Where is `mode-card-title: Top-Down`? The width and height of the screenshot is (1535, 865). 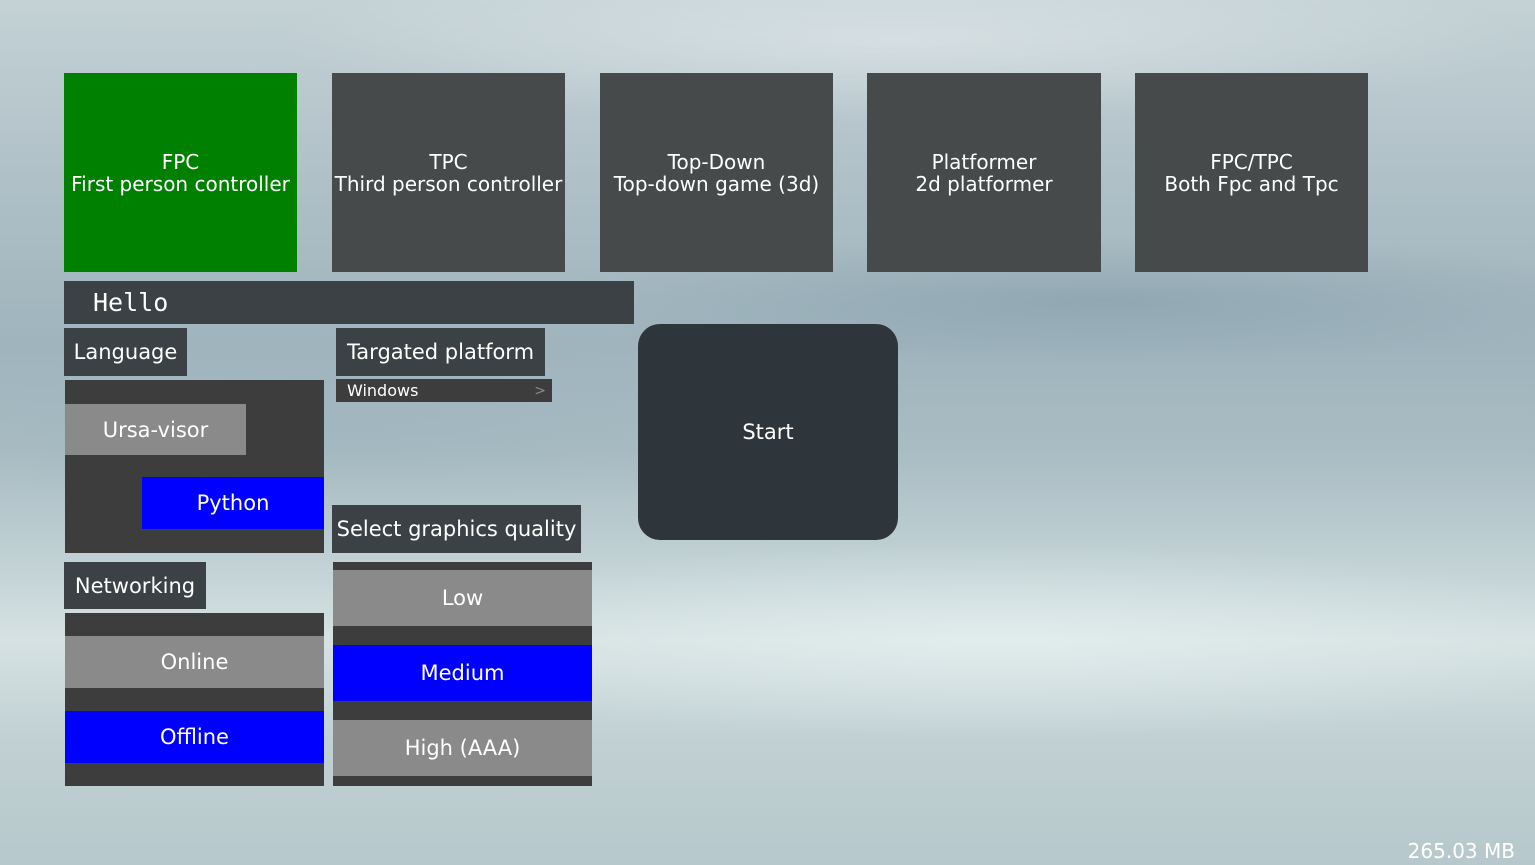
mode-card-title: Top-Down is located at coordinates (716, 161).